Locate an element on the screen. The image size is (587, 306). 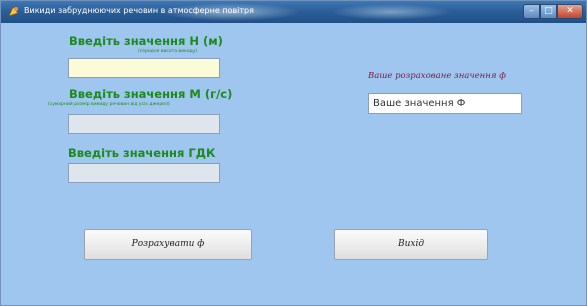
gdk-input is located at coordinates (144, 173).